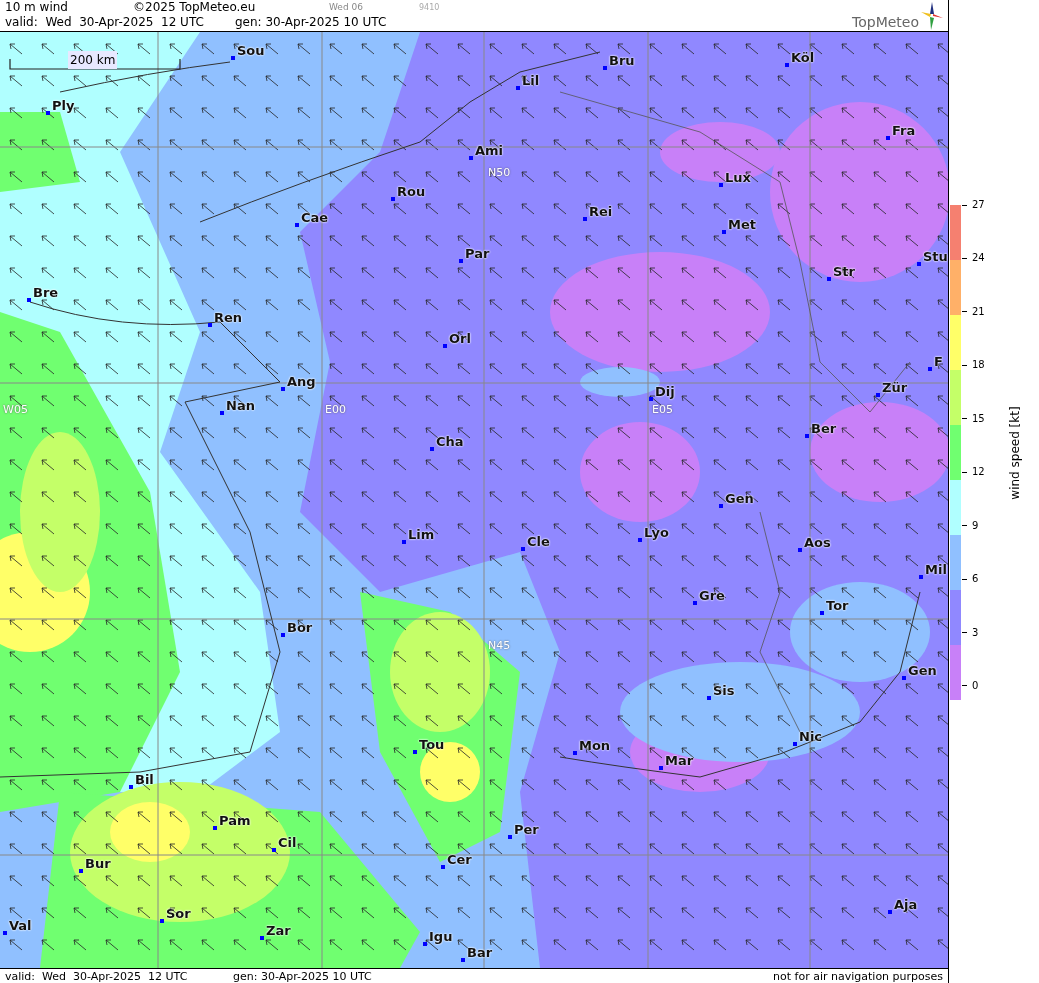 The height and width of the screenshot is (983, 1039). What do you see at coordinates (20, 926) in the screenshot?
I see `city-label: Val` at bounding box center [20, 926].